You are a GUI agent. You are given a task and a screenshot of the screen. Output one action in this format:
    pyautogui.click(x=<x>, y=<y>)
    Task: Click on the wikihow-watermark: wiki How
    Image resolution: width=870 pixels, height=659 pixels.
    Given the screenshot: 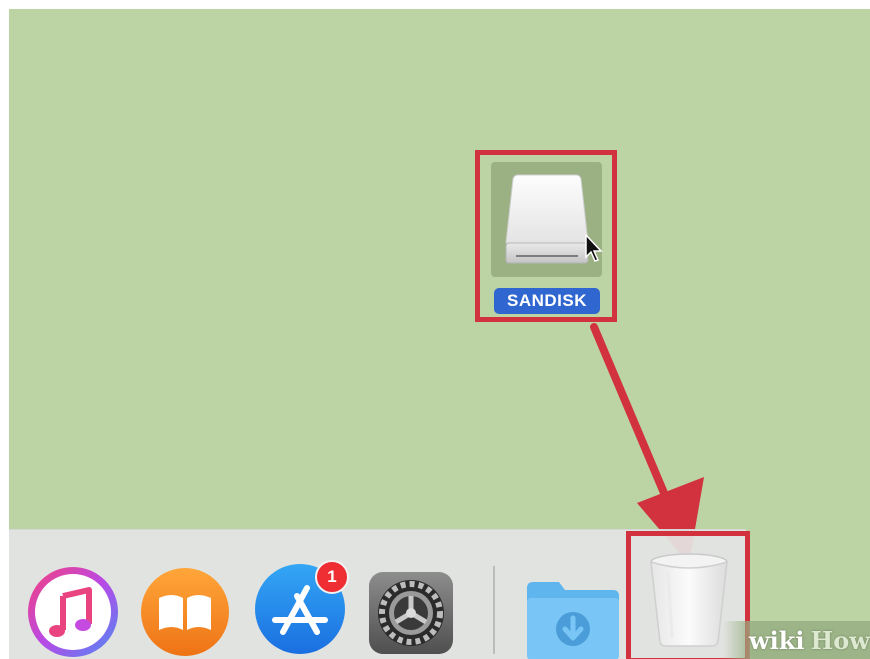 What is the action you would take?
    pyautogui.click(x=796, y=640)
    